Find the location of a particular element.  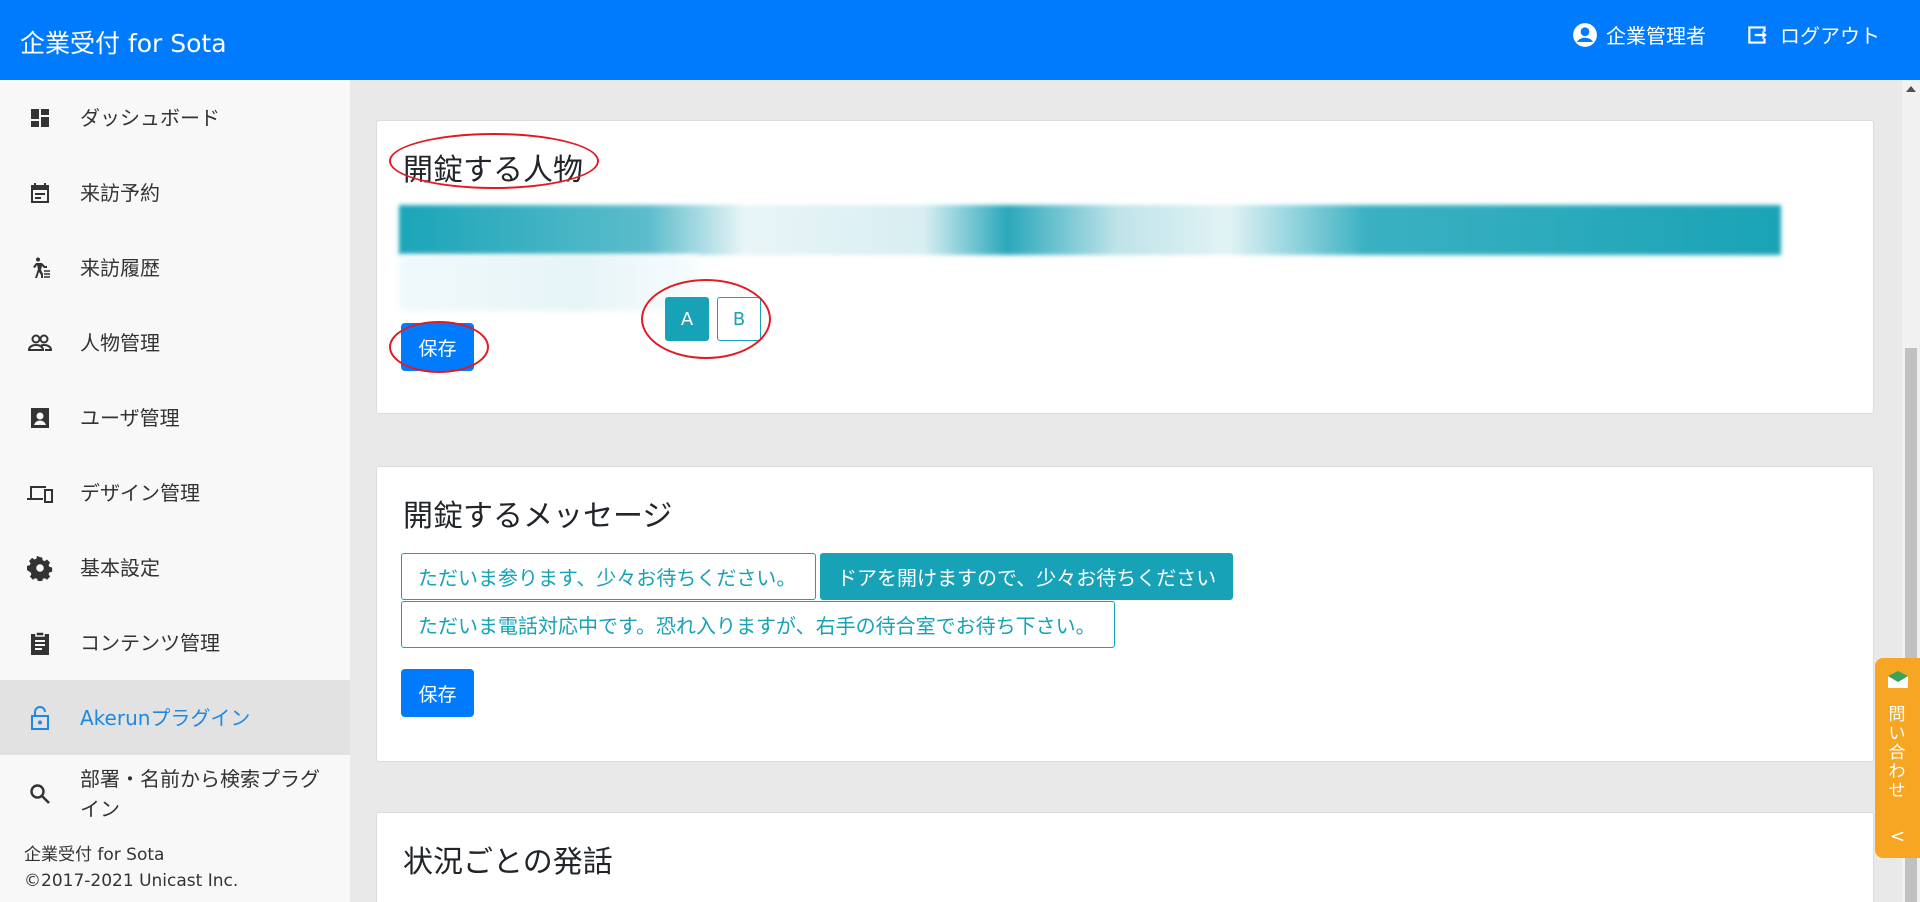

sidebar-item-design: デザイン管理 is located at coordinates (175, 492).